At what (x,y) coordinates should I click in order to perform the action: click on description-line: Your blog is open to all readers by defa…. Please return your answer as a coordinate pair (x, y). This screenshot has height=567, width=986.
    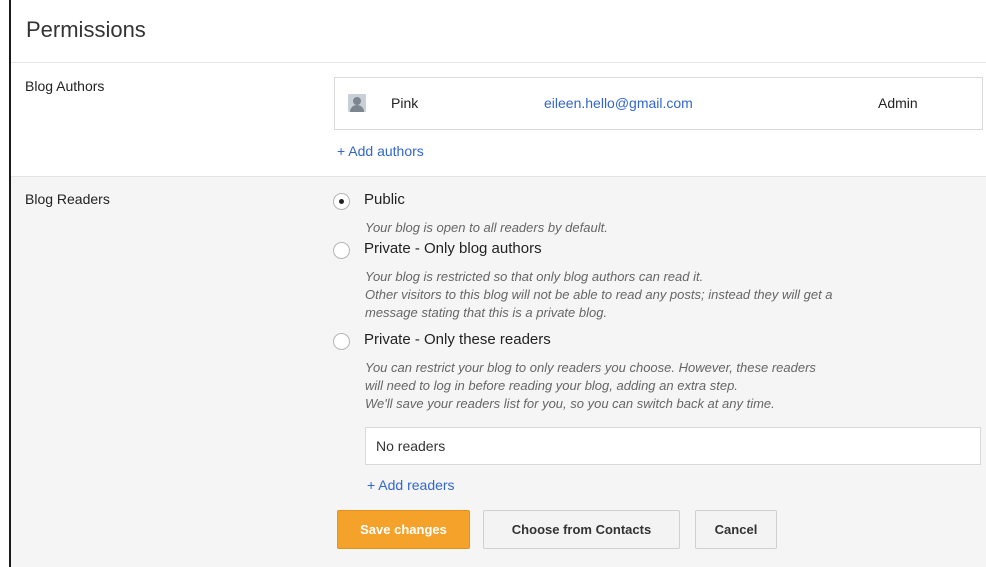
    Looking at the image, I should click on (486, 227).